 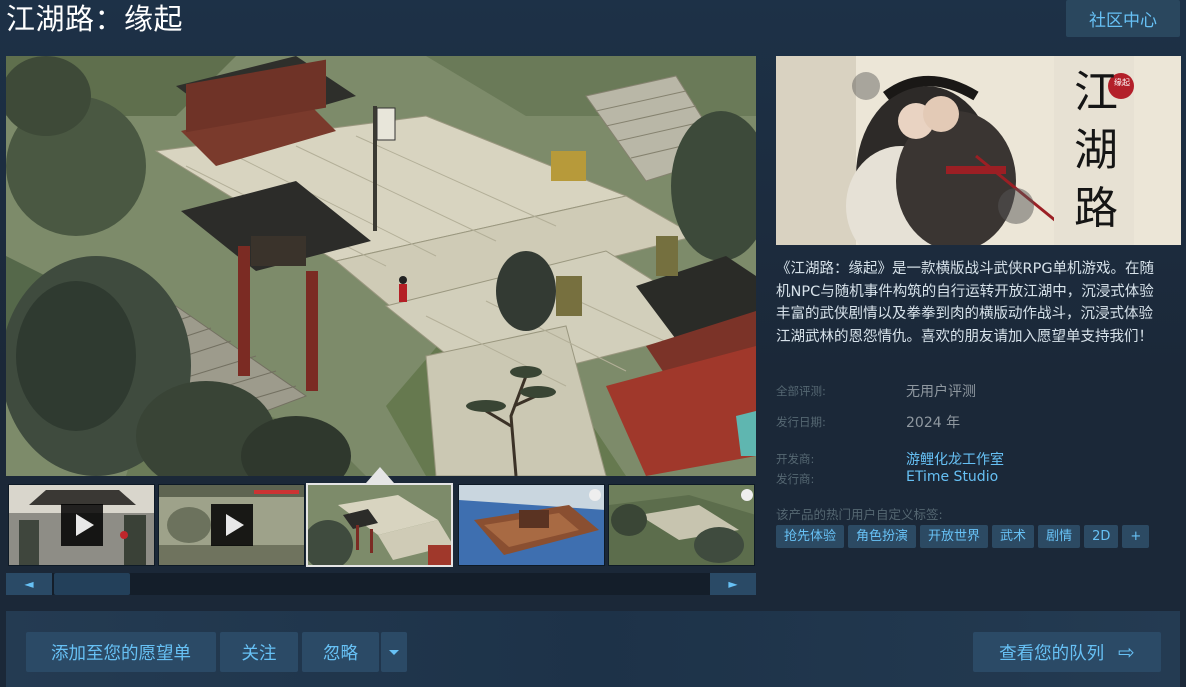 I want to click on scroll-right-button: ►, so click(x=733, y=584).